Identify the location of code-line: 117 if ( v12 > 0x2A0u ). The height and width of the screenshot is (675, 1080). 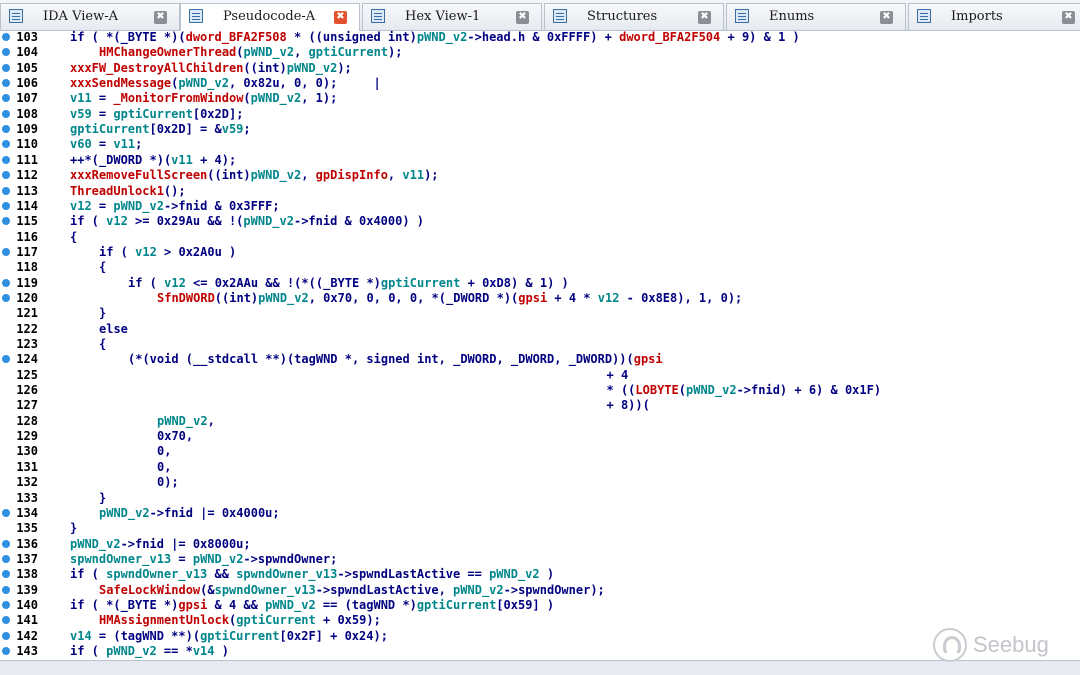
(540, 252).